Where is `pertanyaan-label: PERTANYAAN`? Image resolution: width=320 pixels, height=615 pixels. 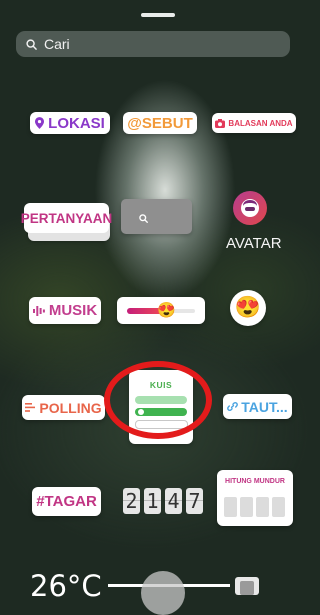
pertanyaan-label: PERTANYAAN is located at coordinates (66, 218).